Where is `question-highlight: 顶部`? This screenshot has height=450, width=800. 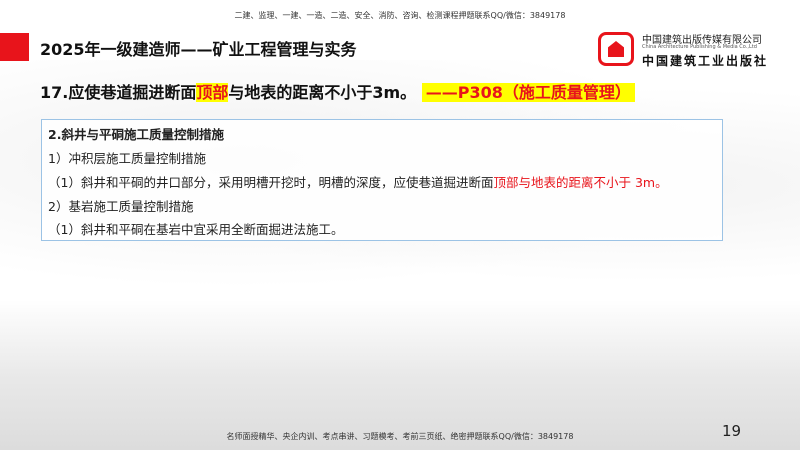 question-highlight: 顶部 is located at coordinates (212, 92).